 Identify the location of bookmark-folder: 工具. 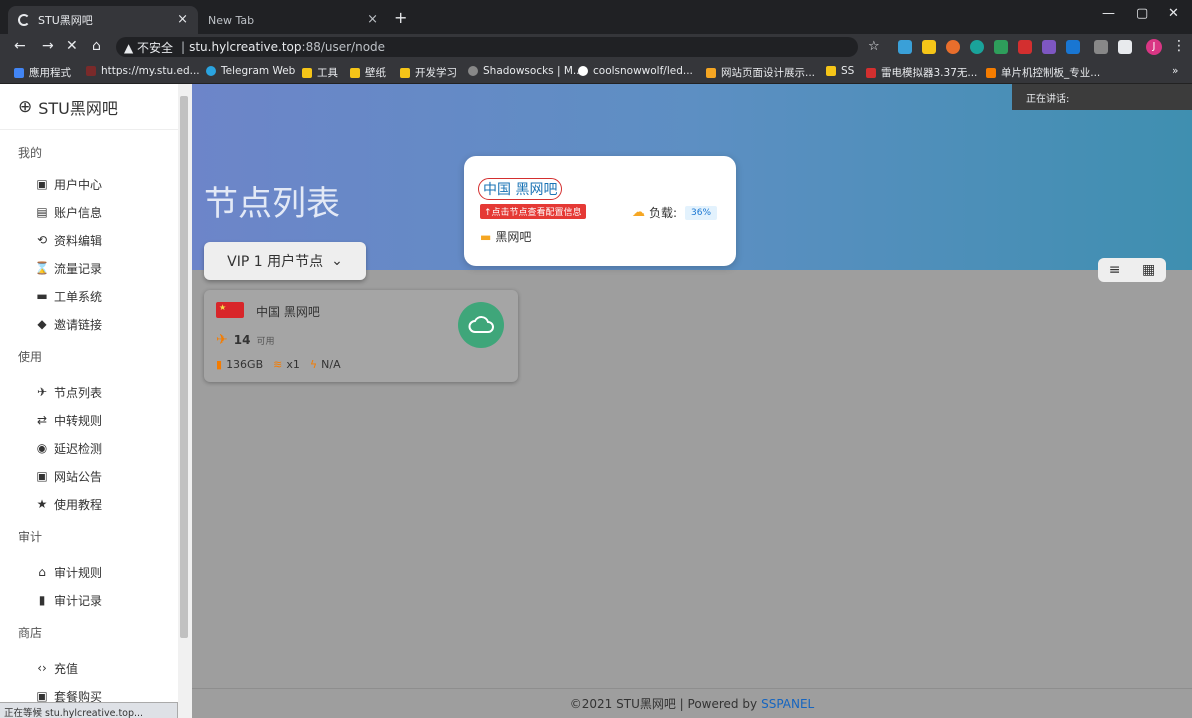
(320, 72).